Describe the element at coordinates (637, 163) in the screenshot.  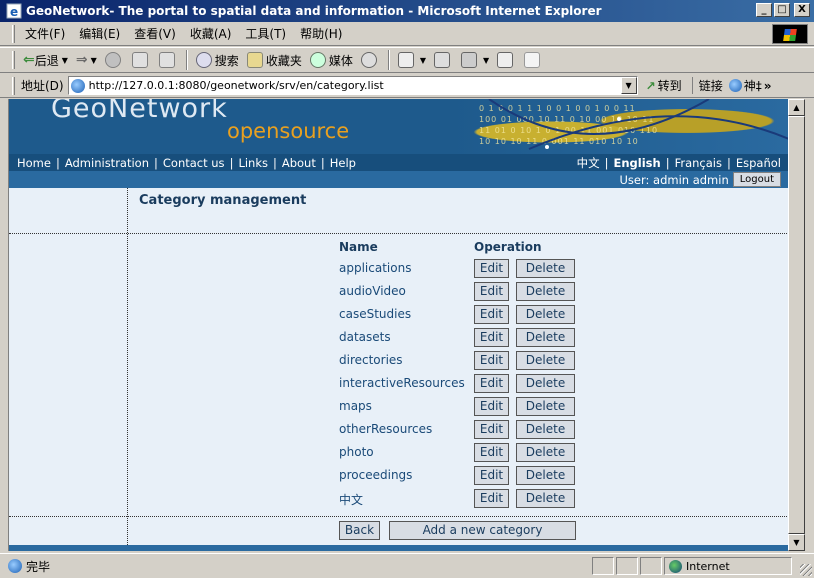
I see `lang-english: English` at that location.